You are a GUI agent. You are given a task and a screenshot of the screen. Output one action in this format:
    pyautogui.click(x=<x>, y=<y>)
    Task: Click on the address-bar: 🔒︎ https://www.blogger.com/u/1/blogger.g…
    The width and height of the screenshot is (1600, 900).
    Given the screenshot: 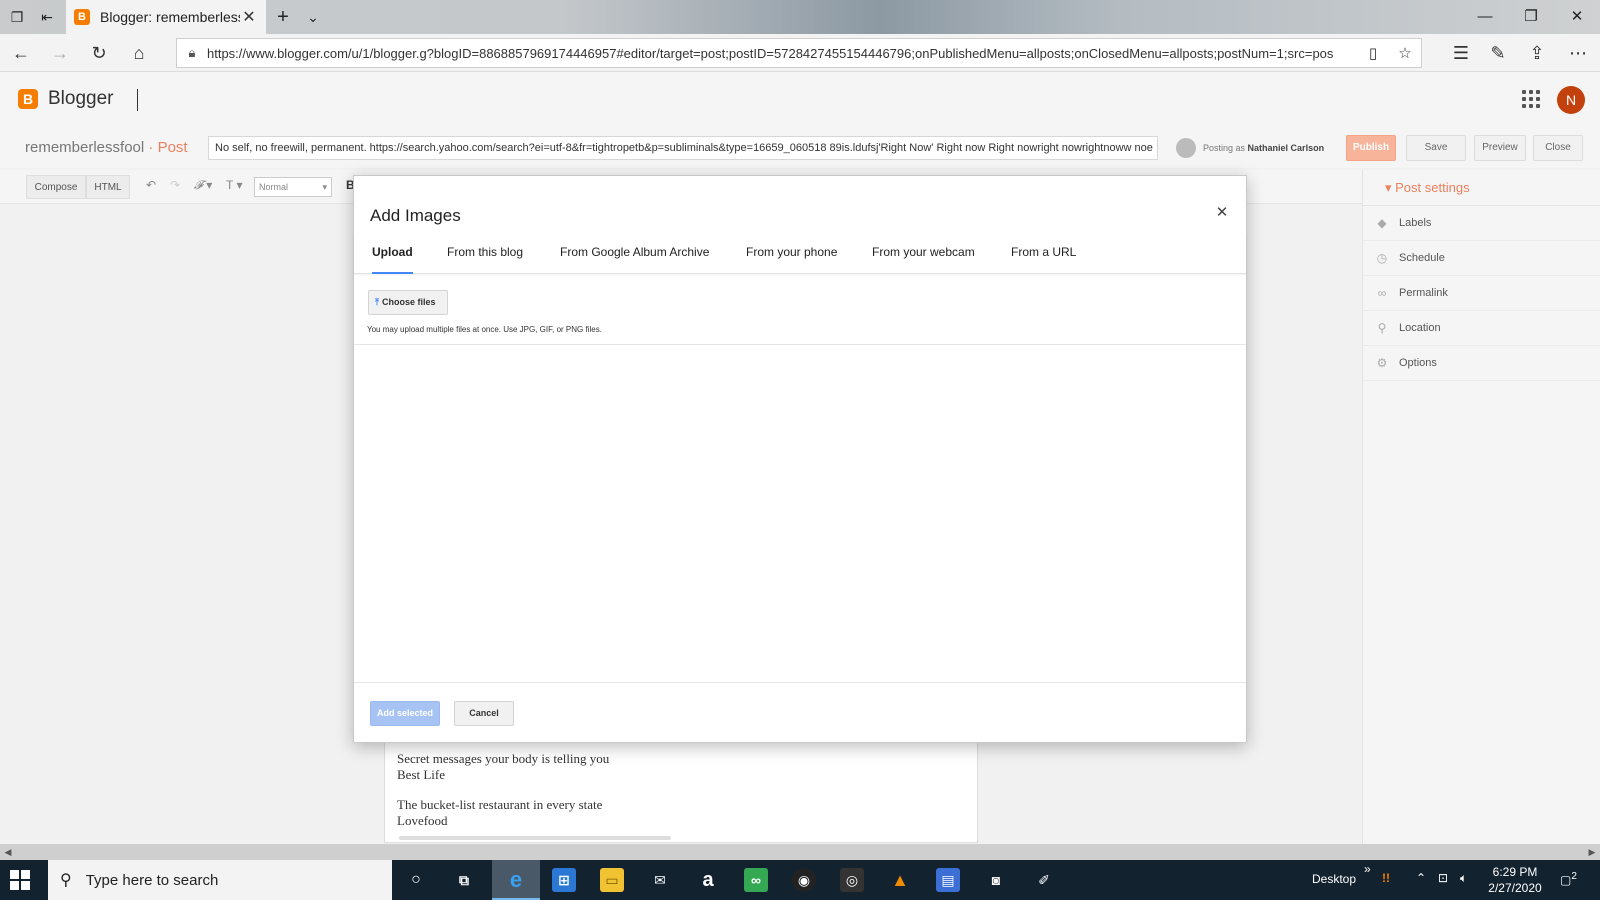 What is the action you would take?
    pyautogui.click(x=799, y=53)
    